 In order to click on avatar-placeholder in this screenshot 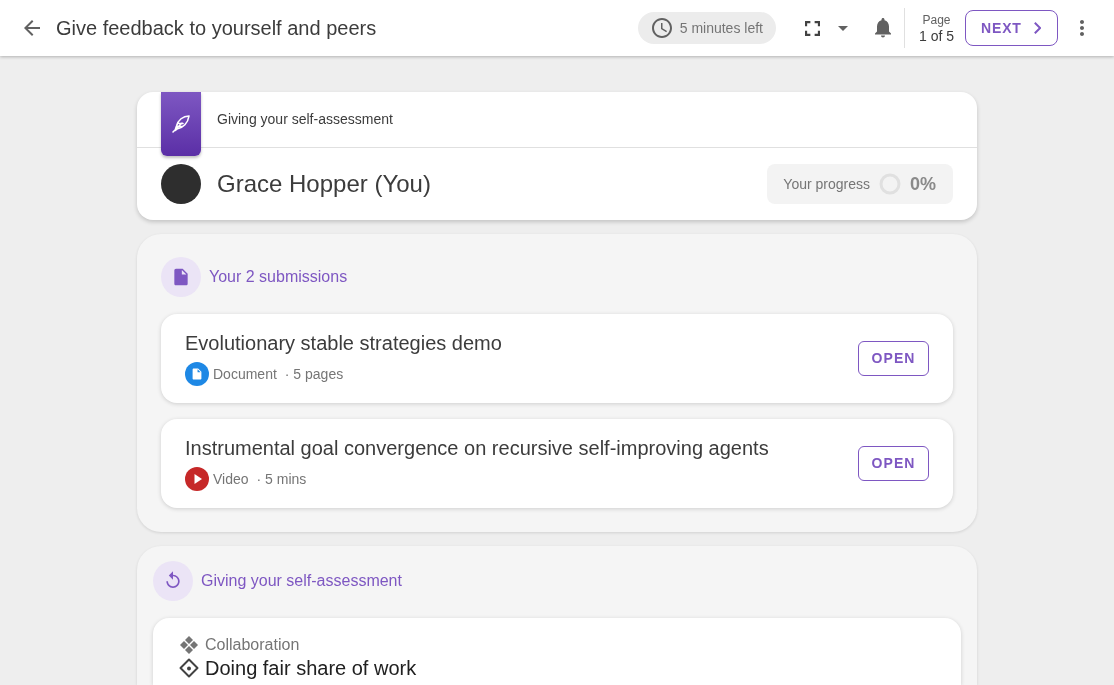, I will do `click(181, 184)`.